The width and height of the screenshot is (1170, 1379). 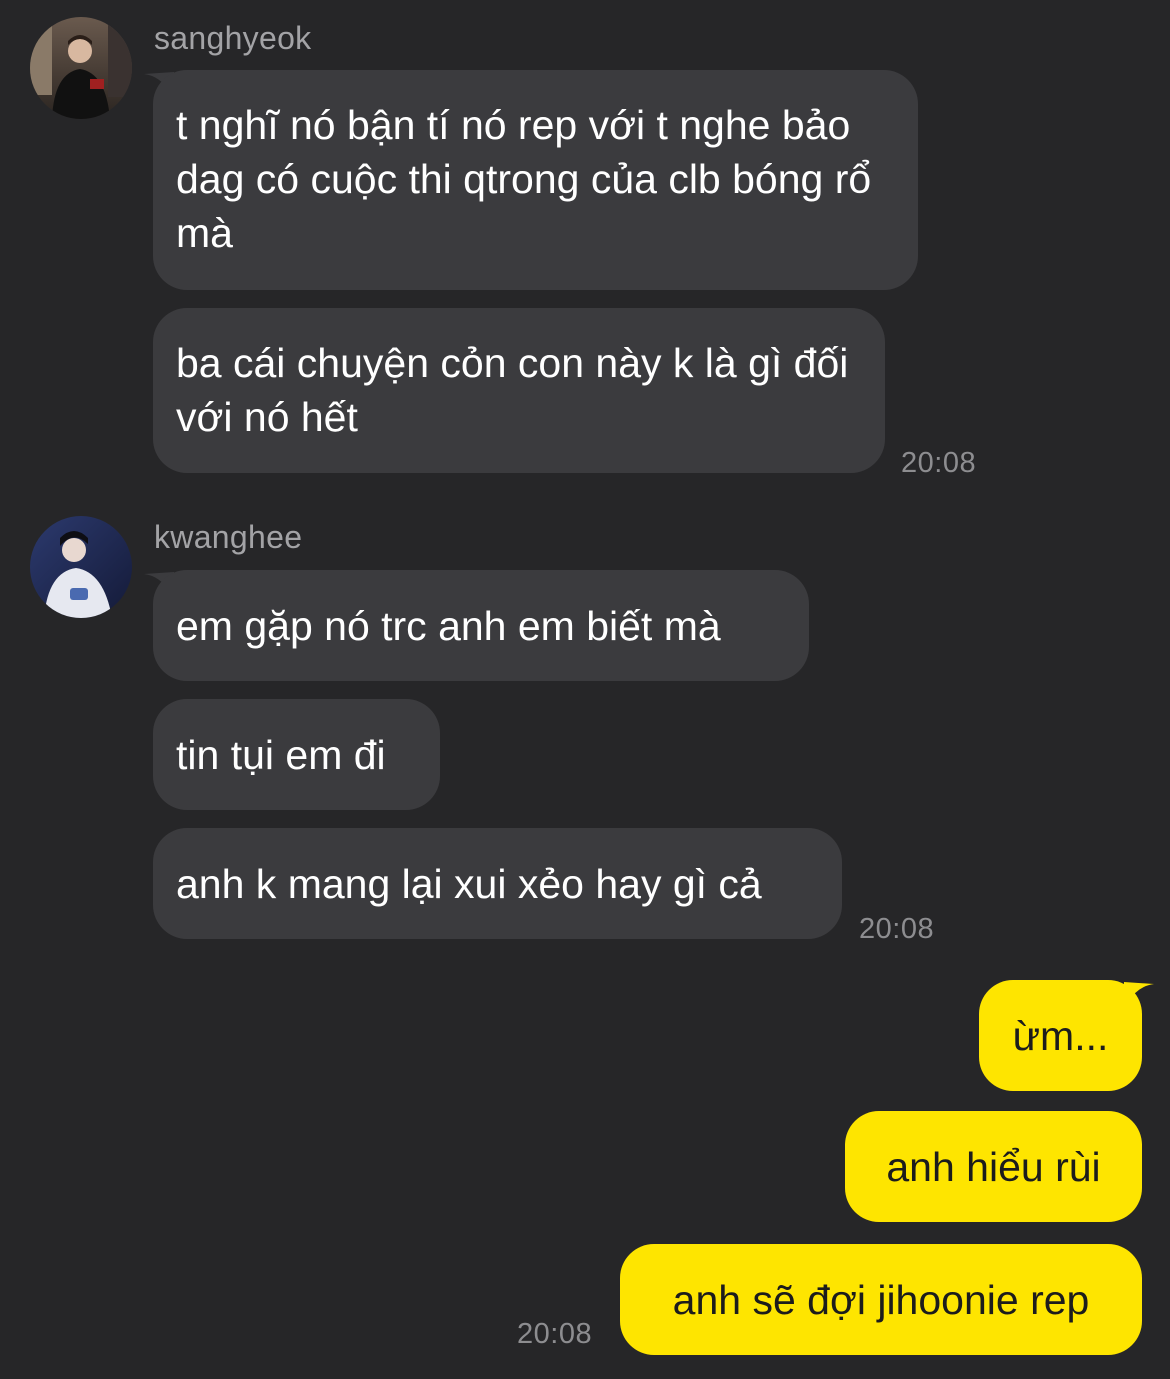 What do you see at coordinates (233, 38) in the screenshot?
I see `sender-name: sanghyeok` at bounding box center [233, 38].